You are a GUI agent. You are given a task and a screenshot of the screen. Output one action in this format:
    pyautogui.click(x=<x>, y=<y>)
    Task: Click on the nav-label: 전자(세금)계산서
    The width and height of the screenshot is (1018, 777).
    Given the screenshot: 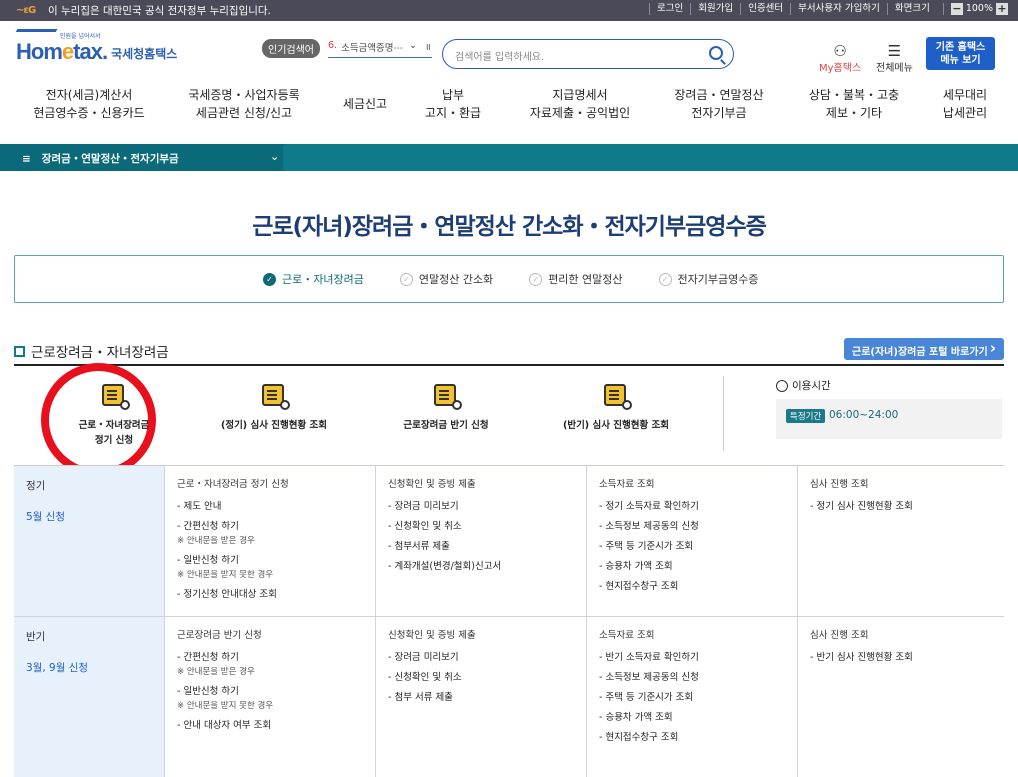 What is the action you would take?
    pyautogui.click(x=89, y=95)
    